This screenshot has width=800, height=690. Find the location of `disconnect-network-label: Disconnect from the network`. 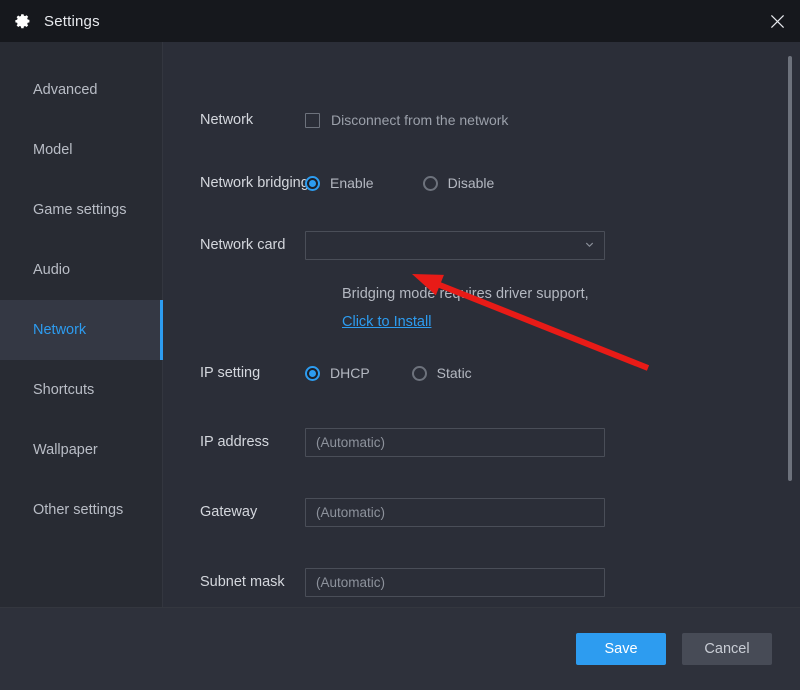

disconnect-network-label: Disconnect from the network is located at coordinates (420, 120).